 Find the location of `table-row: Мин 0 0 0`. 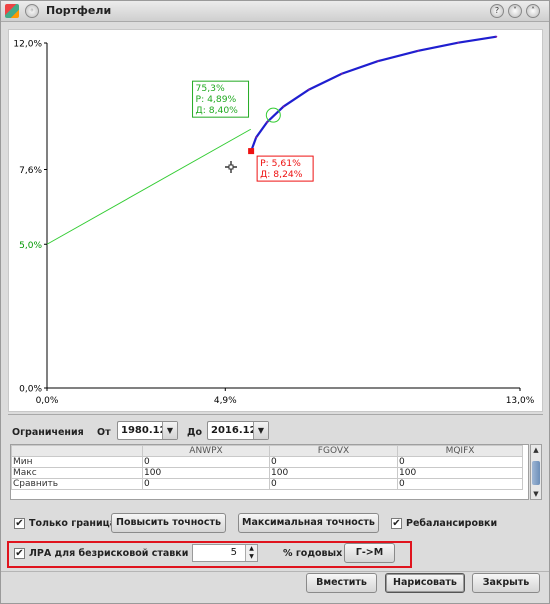

table-row: Мин 0 0 0 is located at coordinates (267, 462).